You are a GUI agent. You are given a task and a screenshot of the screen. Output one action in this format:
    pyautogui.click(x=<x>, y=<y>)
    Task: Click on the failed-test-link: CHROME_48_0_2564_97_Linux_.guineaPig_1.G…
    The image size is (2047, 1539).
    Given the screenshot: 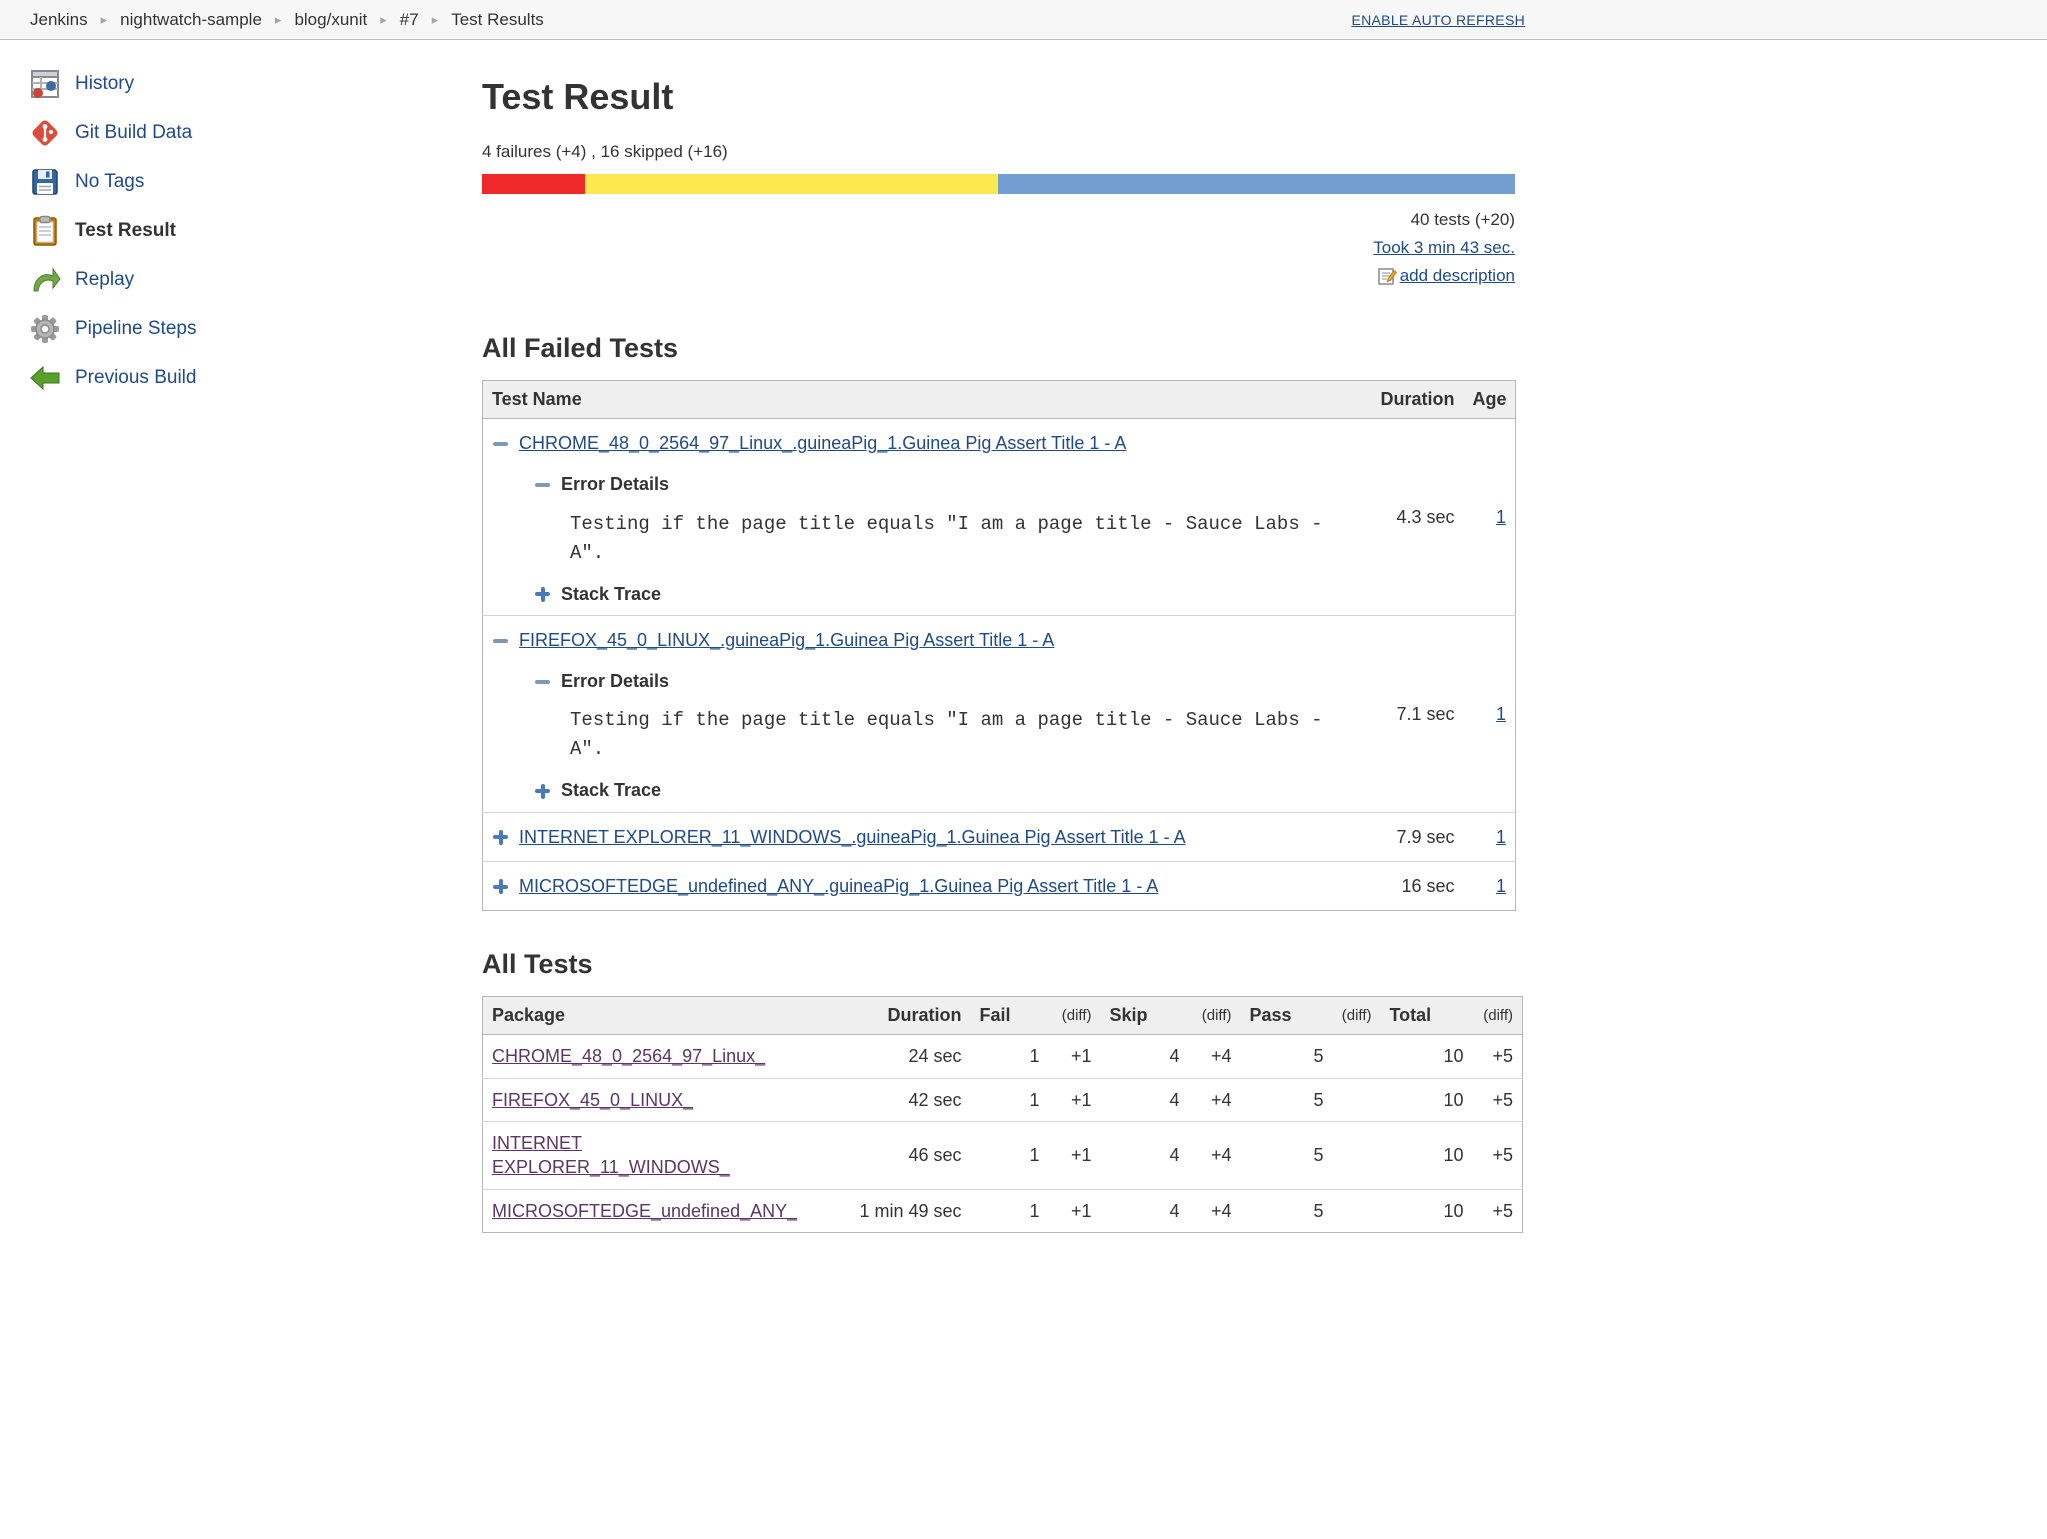 What is the action you would take?
    pyautogui.click(x=822, y=443)
    